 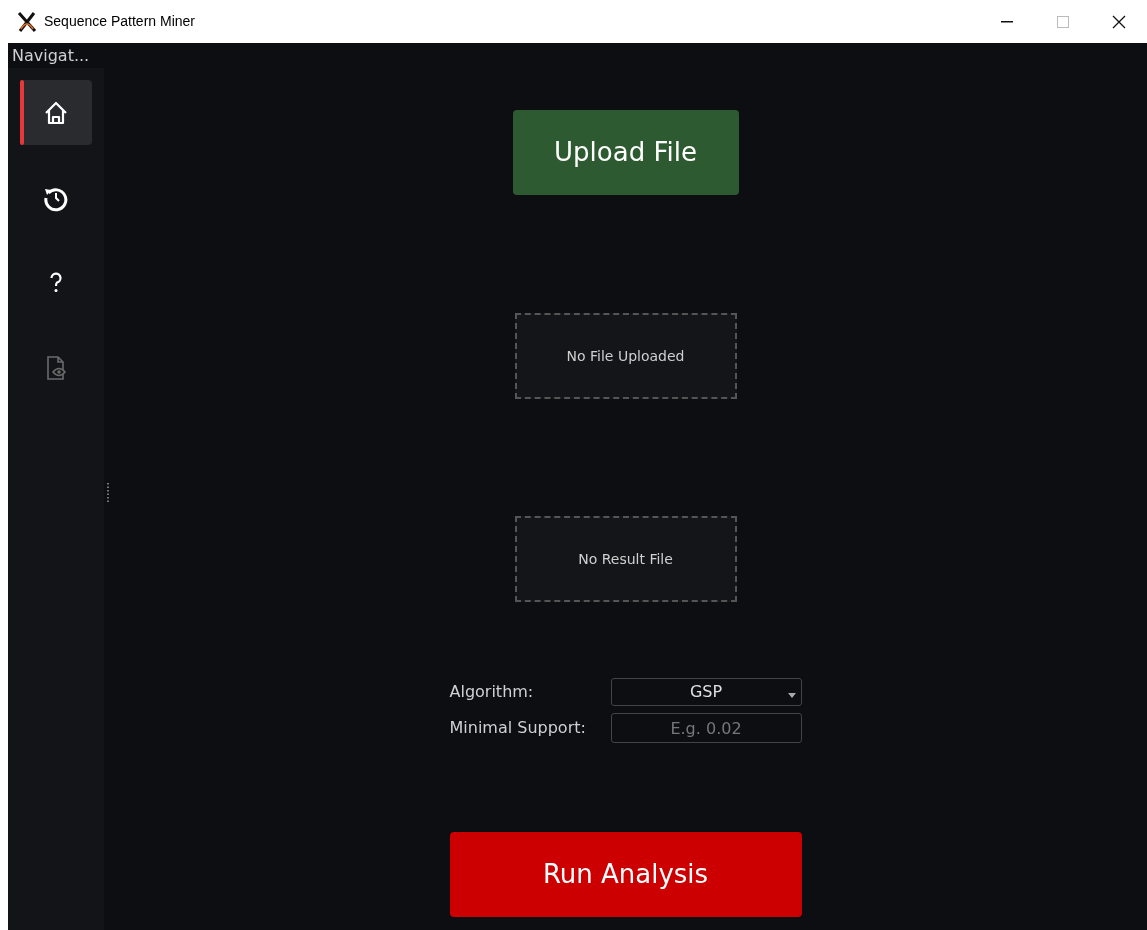 I want to click on algorithm-dropdown: GSP, so click(x=706, y=692).